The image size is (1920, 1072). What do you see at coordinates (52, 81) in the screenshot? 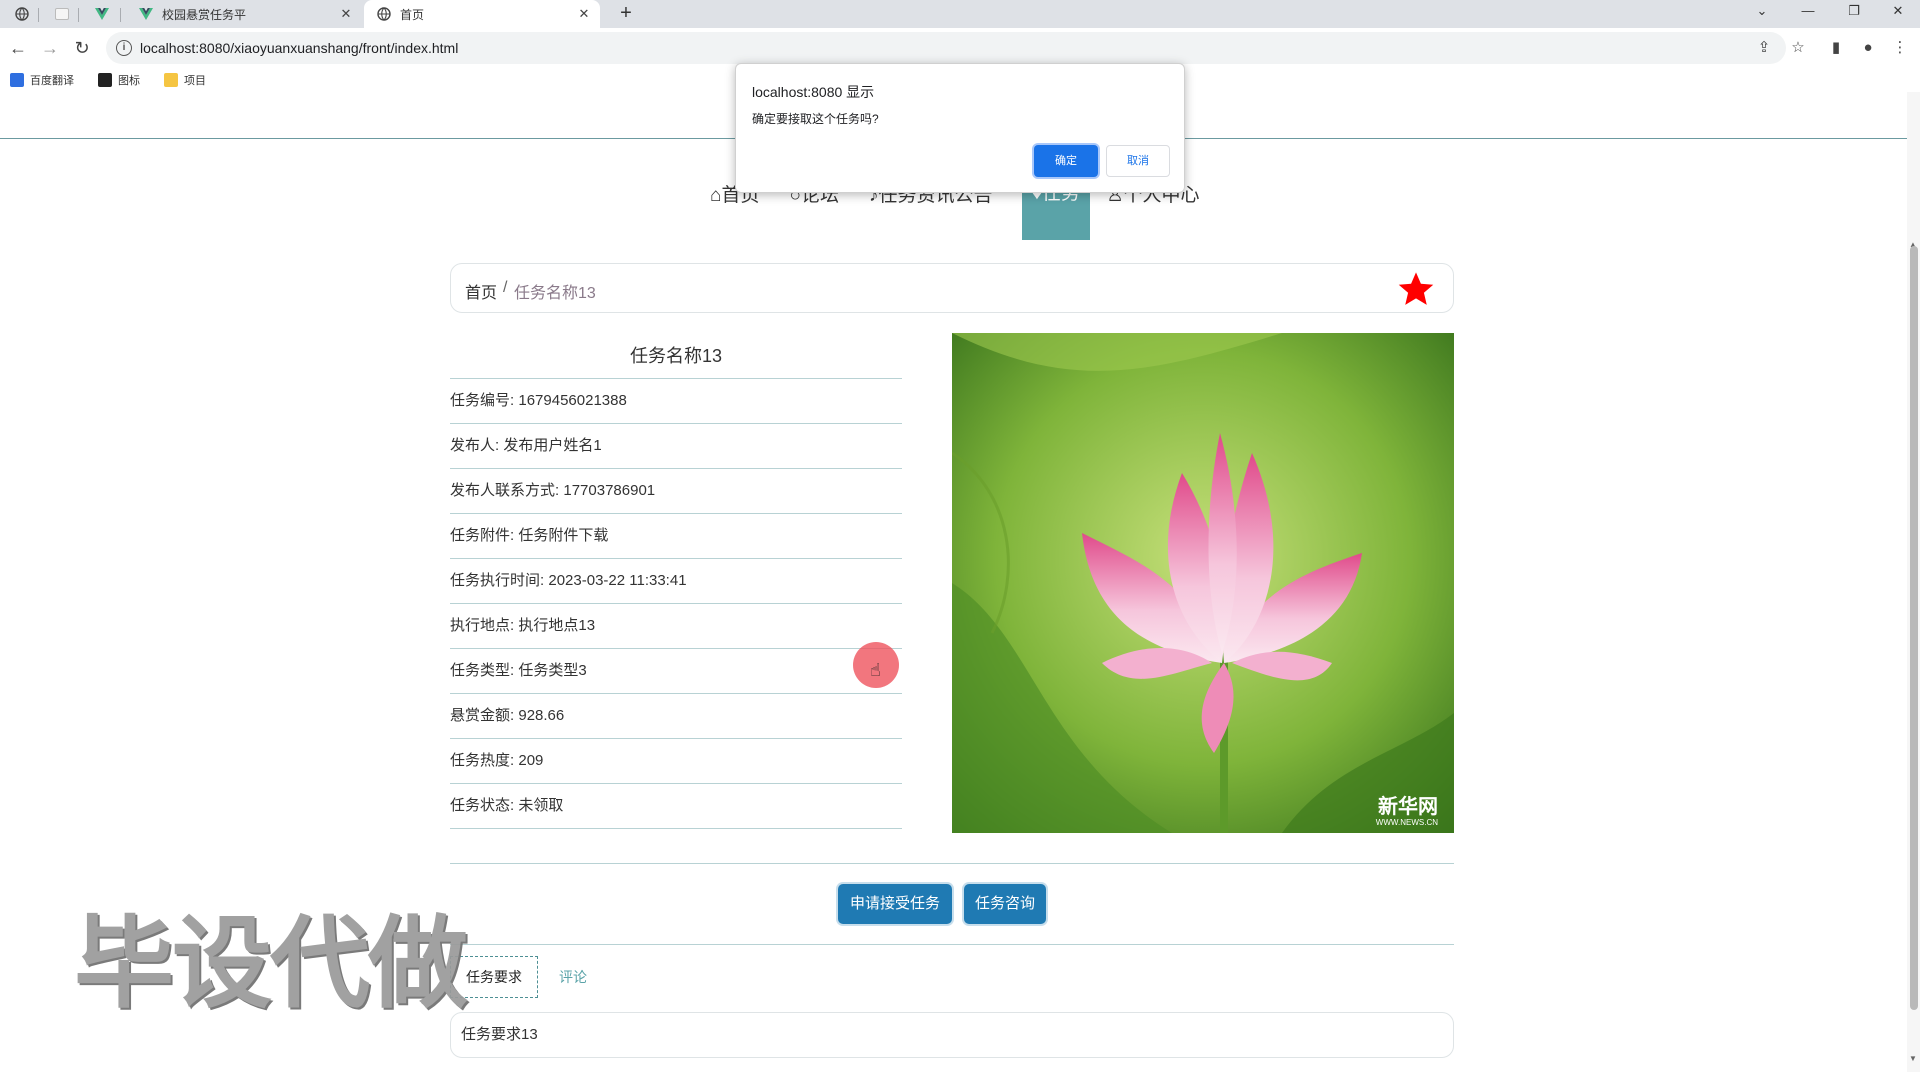
I see `bookmark-label: 百度翻译` at bounding box center [52, 81].